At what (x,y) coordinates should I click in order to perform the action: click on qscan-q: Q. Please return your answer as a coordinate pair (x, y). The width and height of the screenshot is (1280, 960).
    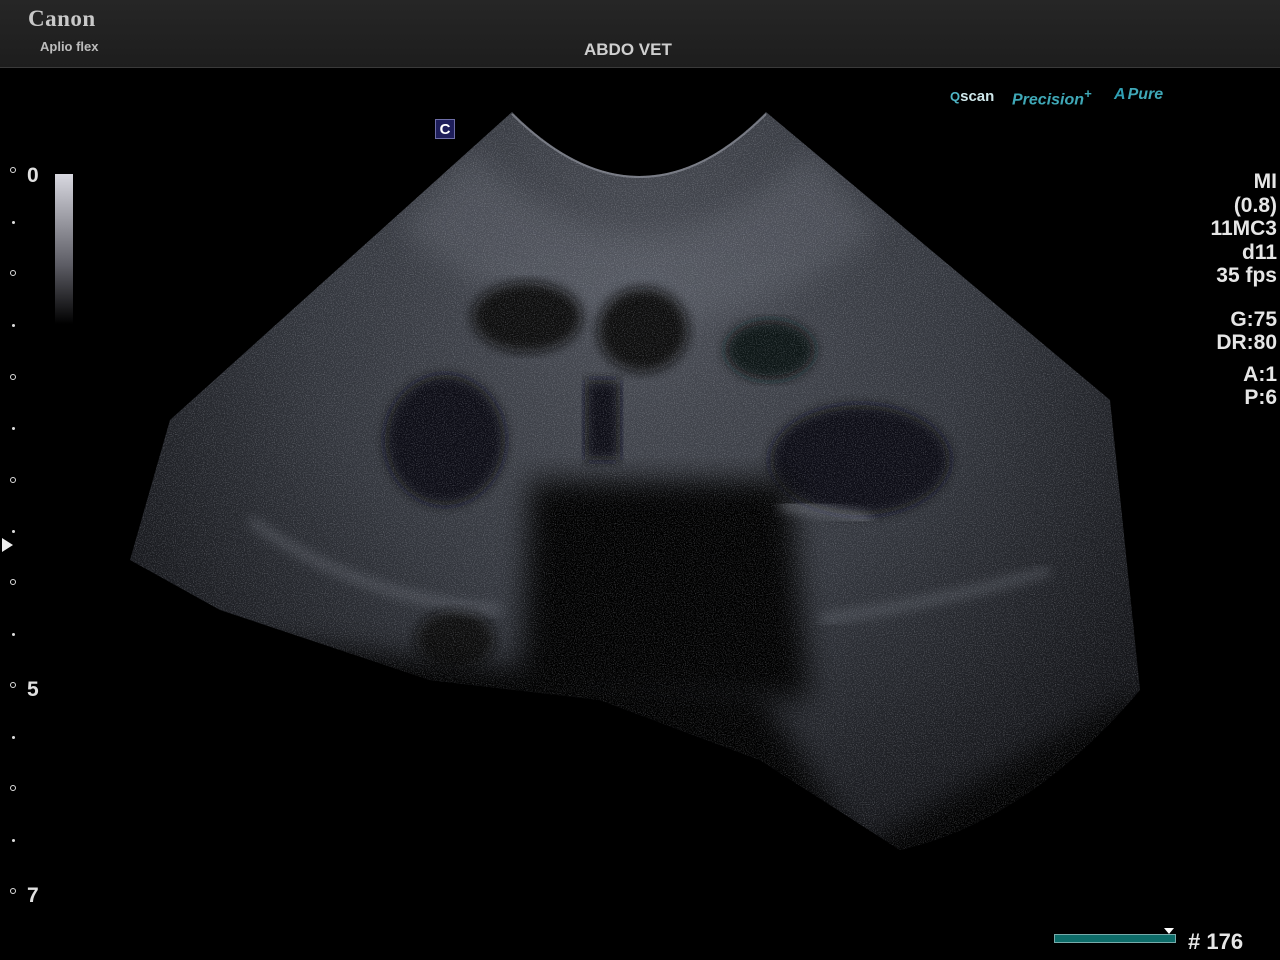
    Looking at the image, I should click on (955, 96).